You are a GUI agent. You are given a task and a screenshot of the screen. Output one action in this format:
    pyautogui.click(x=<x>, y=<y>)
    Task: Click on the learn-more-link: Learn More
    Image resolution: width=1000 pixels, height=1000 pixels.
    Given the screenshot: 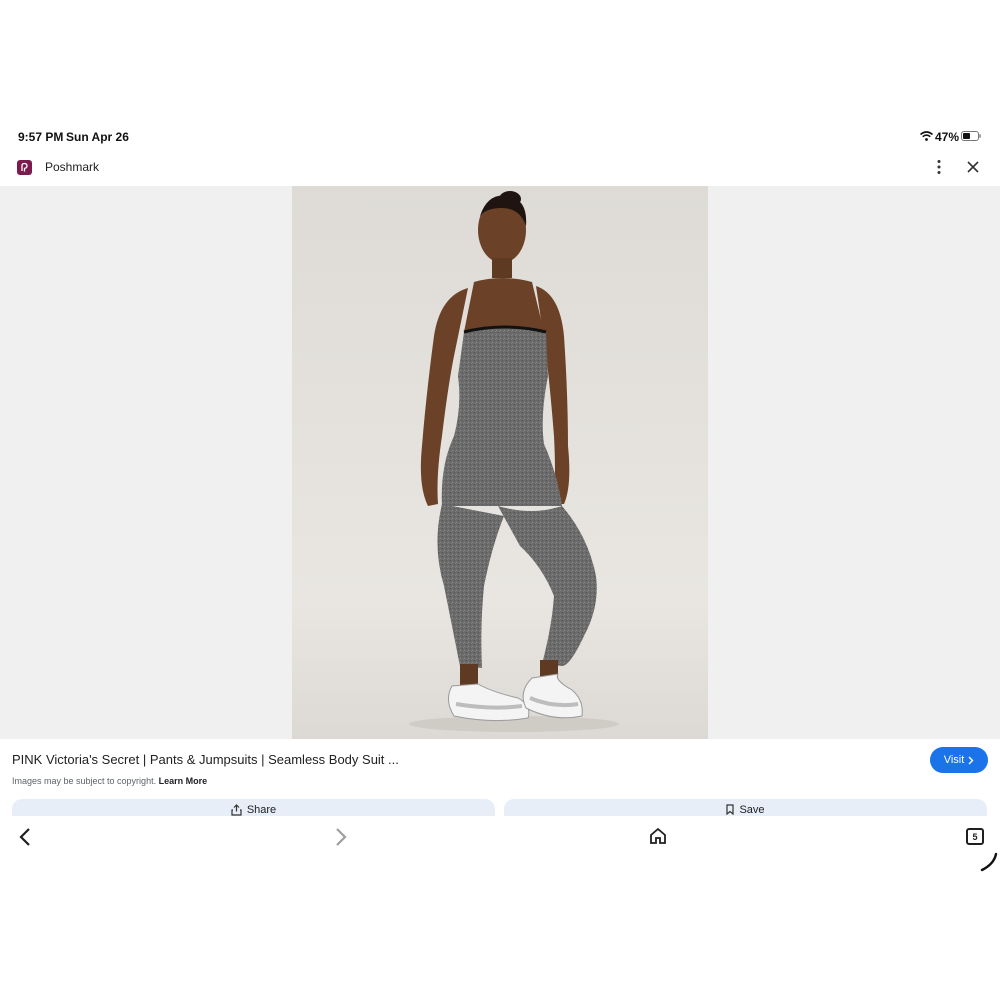 What is the action you would take?
    pyautogui.click(x=183, y=781)
    